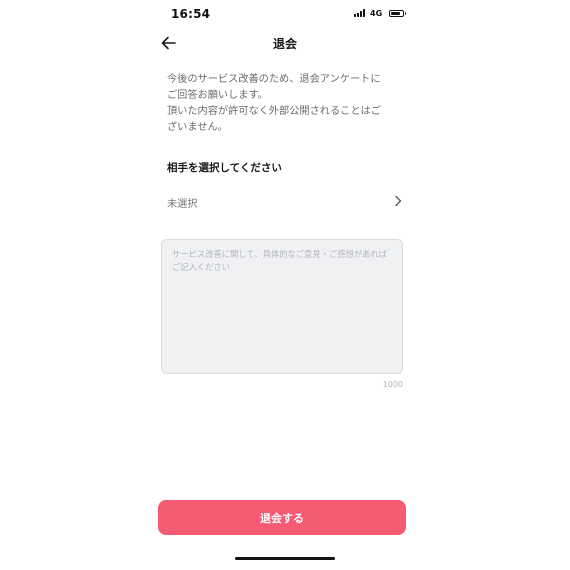  I want to click on battery-level, so click(396, 13).